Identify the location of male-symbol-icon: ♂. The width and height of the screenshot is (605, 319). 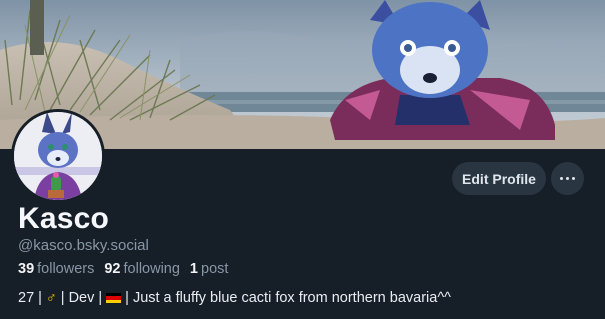
(51, 298).